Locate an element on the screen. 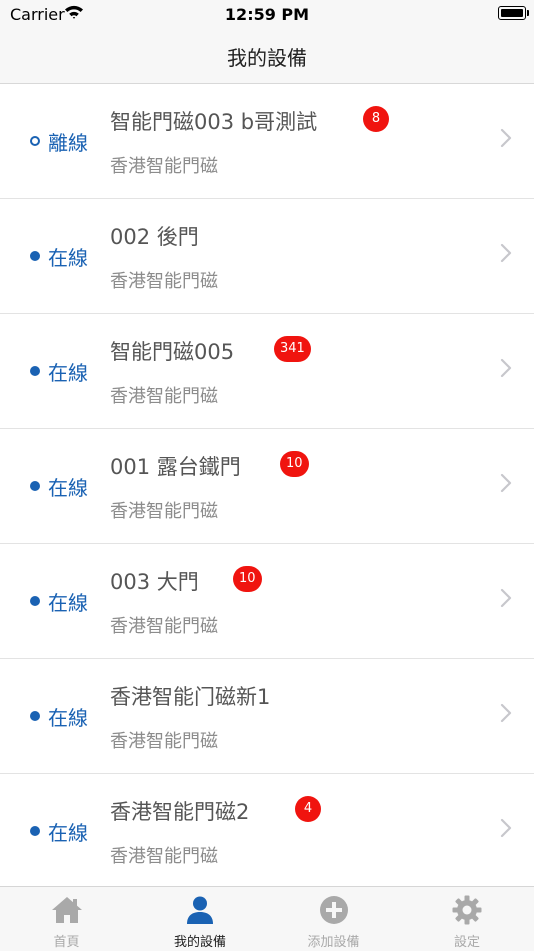  device-row: 在線 001 露台鐵門 10 香港智能門磁 is located at coordinates (267, 486).